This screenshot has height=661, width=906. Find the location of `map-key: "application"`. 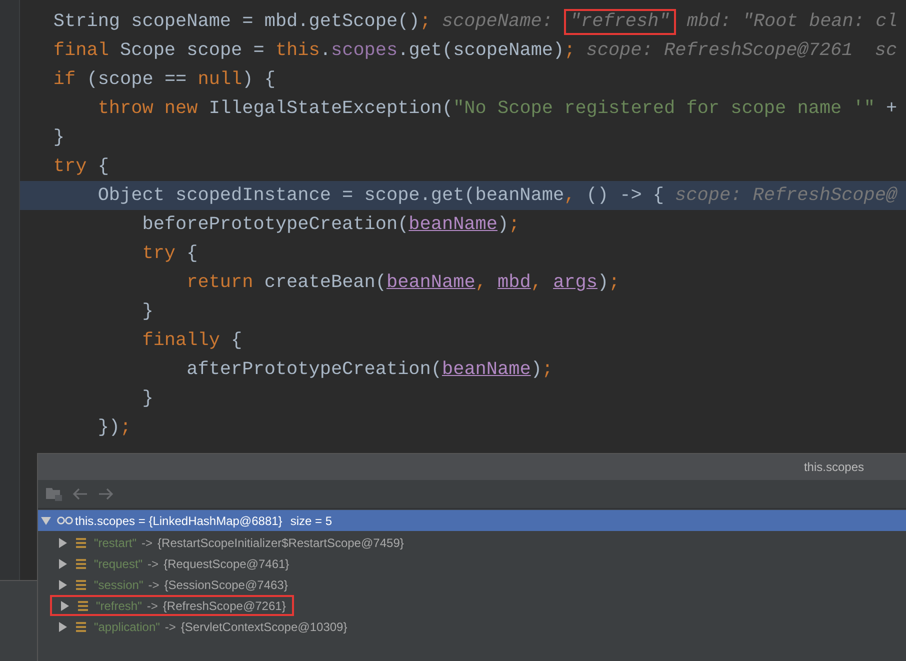

map-key: "application" is located at coordinates (127, 627).